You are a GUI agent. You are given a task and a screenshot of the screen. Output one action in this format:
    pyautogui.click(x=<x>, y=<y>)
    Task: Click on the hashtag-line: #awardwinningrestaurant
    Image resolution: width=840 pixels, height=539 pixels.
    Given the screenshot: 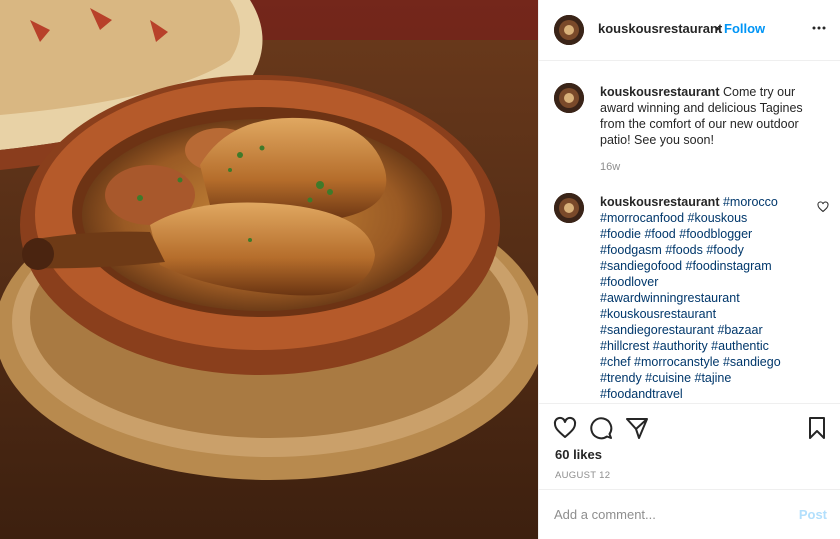 What is the action you would take?
    pyautogui.click(x=706, y=298)
    